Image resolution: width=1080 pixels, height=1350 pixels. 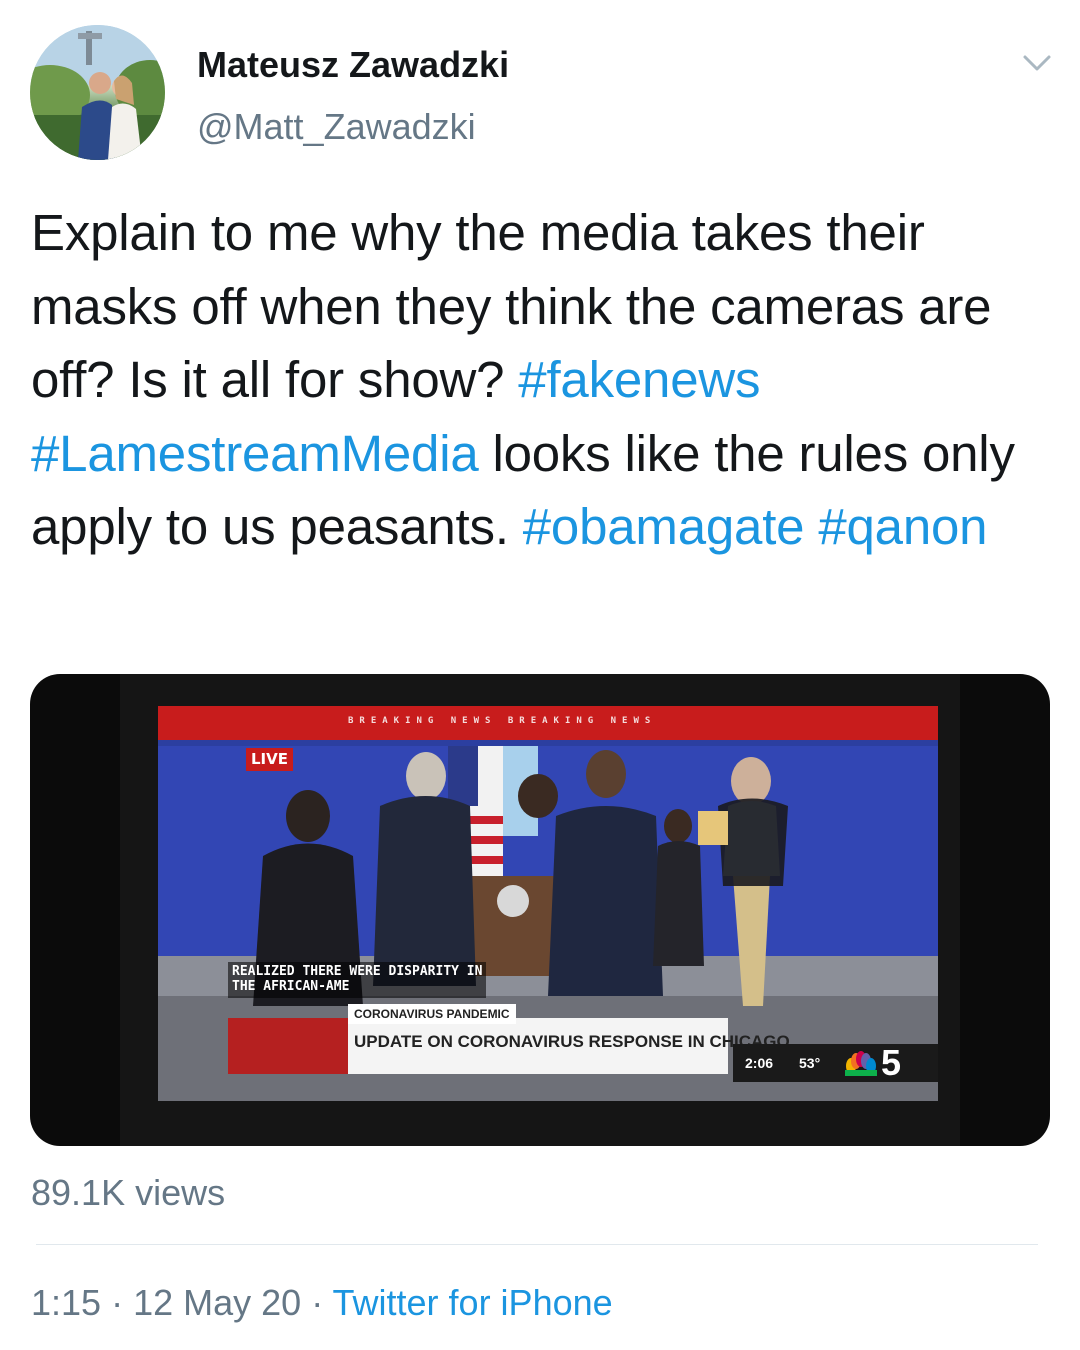 I want to click on profile-photo-icon, so click(x=97, y=92).